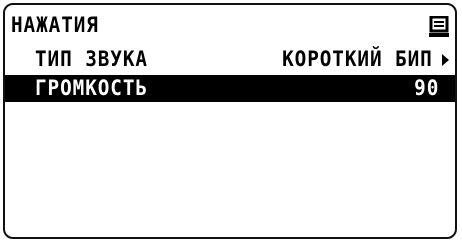 This screenshot has width=462, height=244. I want to click on menu-item-volume: ГРОМКОСТЬ 90, so click(230, 88).